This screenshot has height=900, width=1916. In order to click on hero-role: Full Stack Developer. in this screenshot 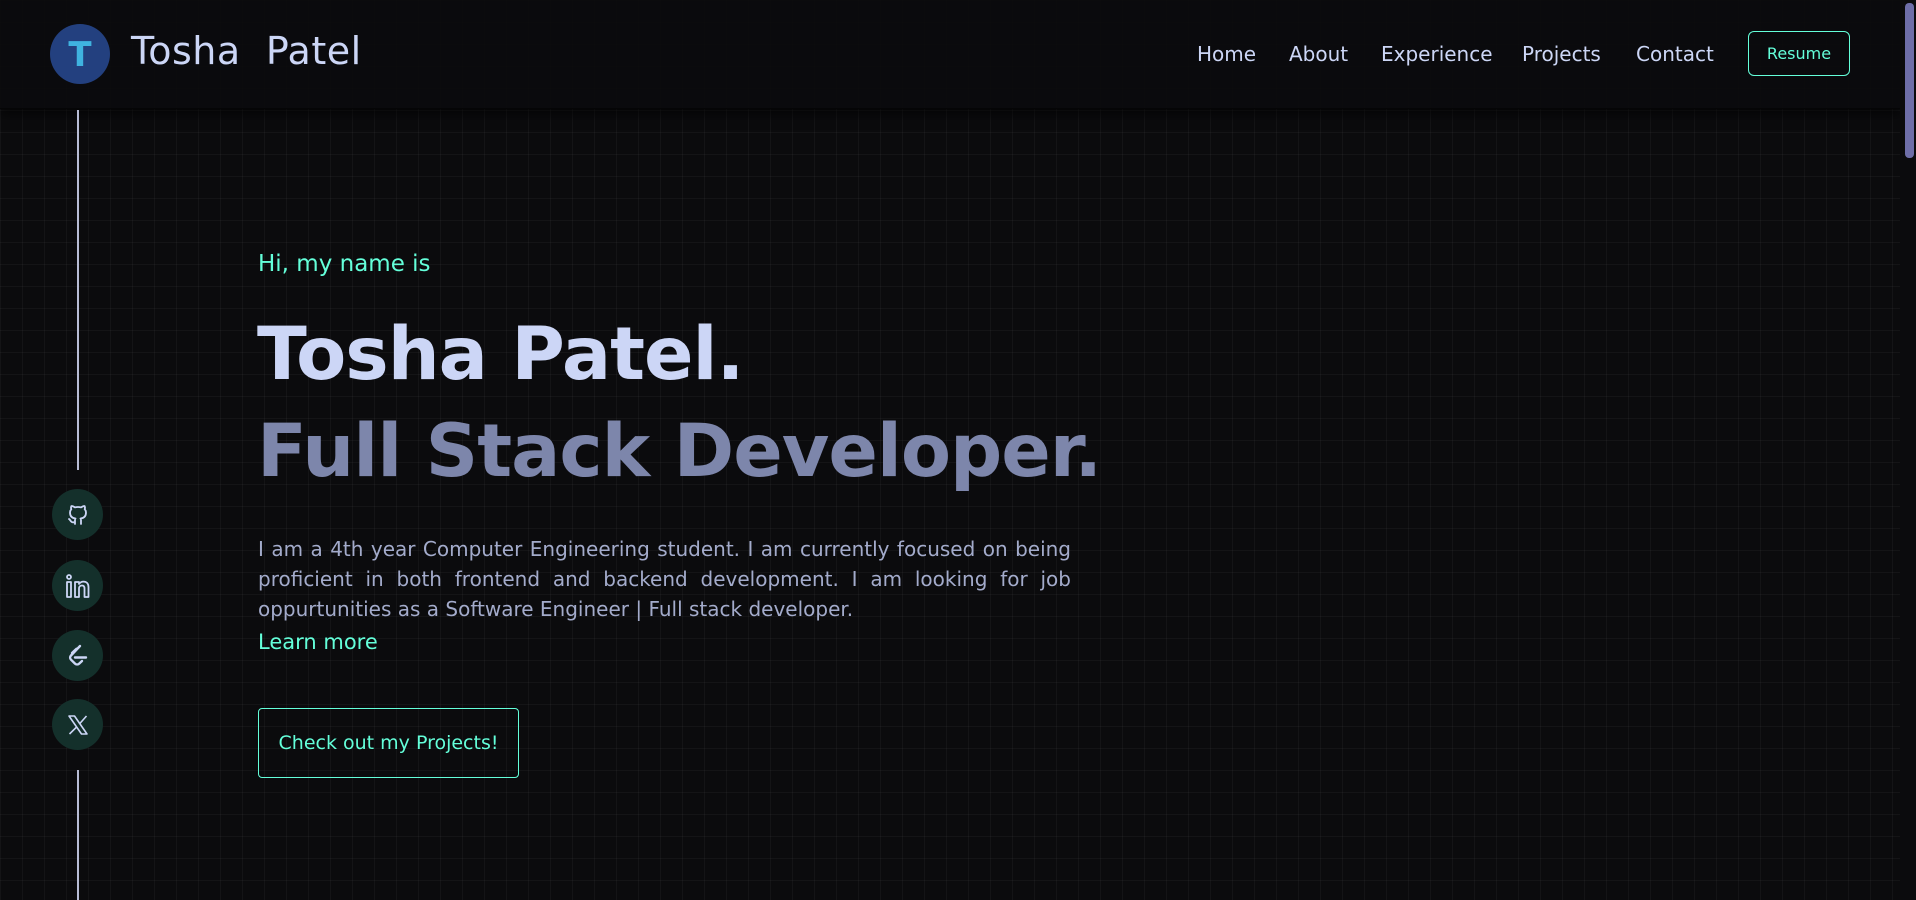, I will do `click(679, 451)`.